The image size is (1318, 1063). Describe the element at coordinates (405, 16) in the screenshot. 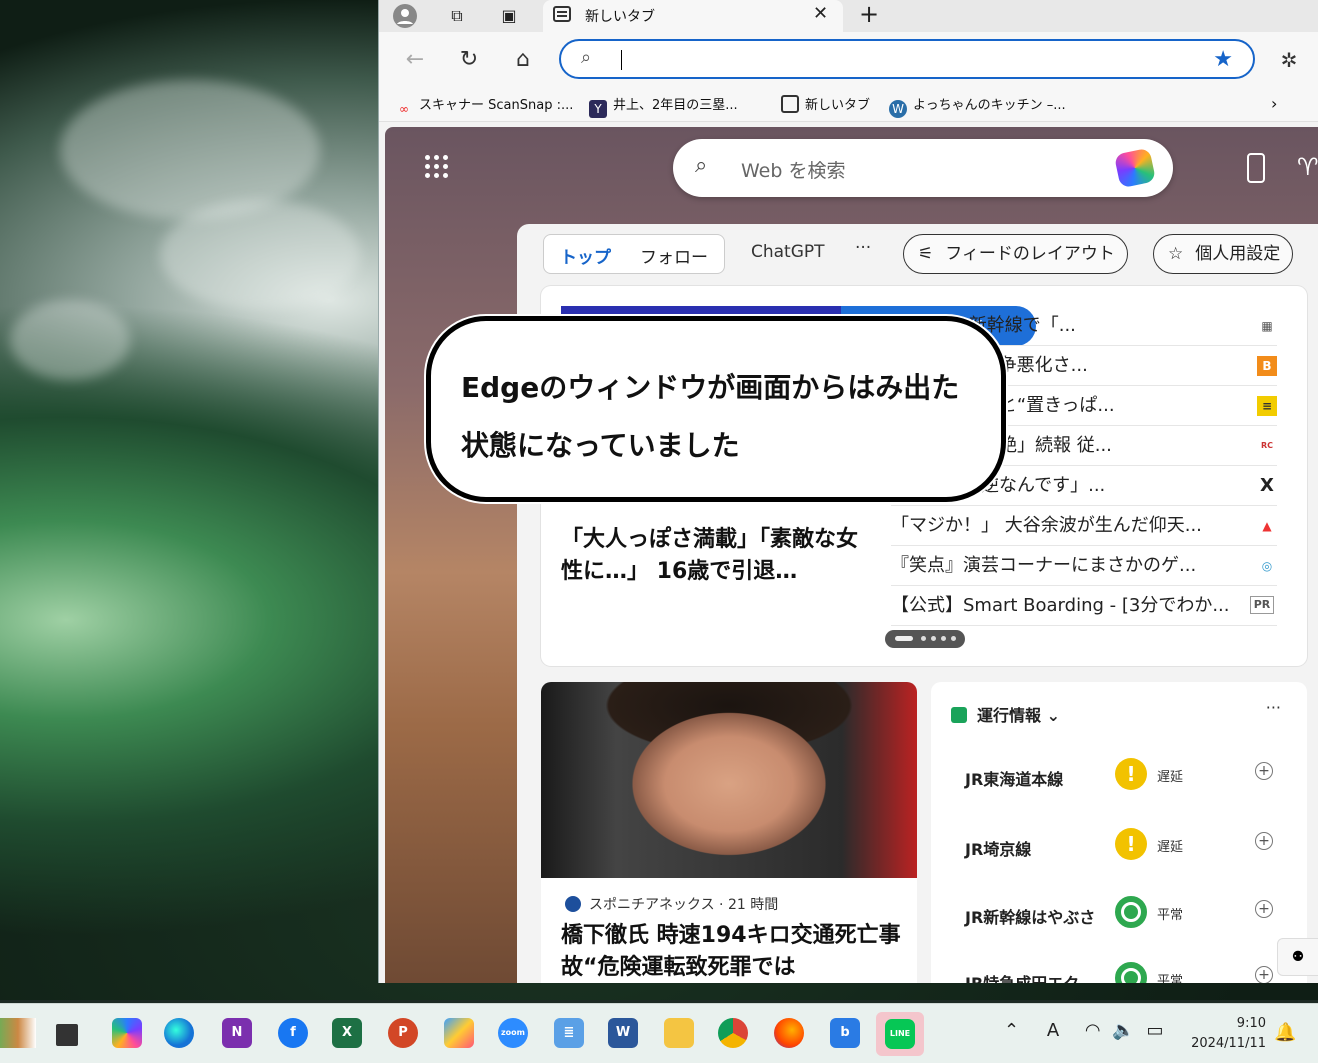

I see `profile-icon` at that location.